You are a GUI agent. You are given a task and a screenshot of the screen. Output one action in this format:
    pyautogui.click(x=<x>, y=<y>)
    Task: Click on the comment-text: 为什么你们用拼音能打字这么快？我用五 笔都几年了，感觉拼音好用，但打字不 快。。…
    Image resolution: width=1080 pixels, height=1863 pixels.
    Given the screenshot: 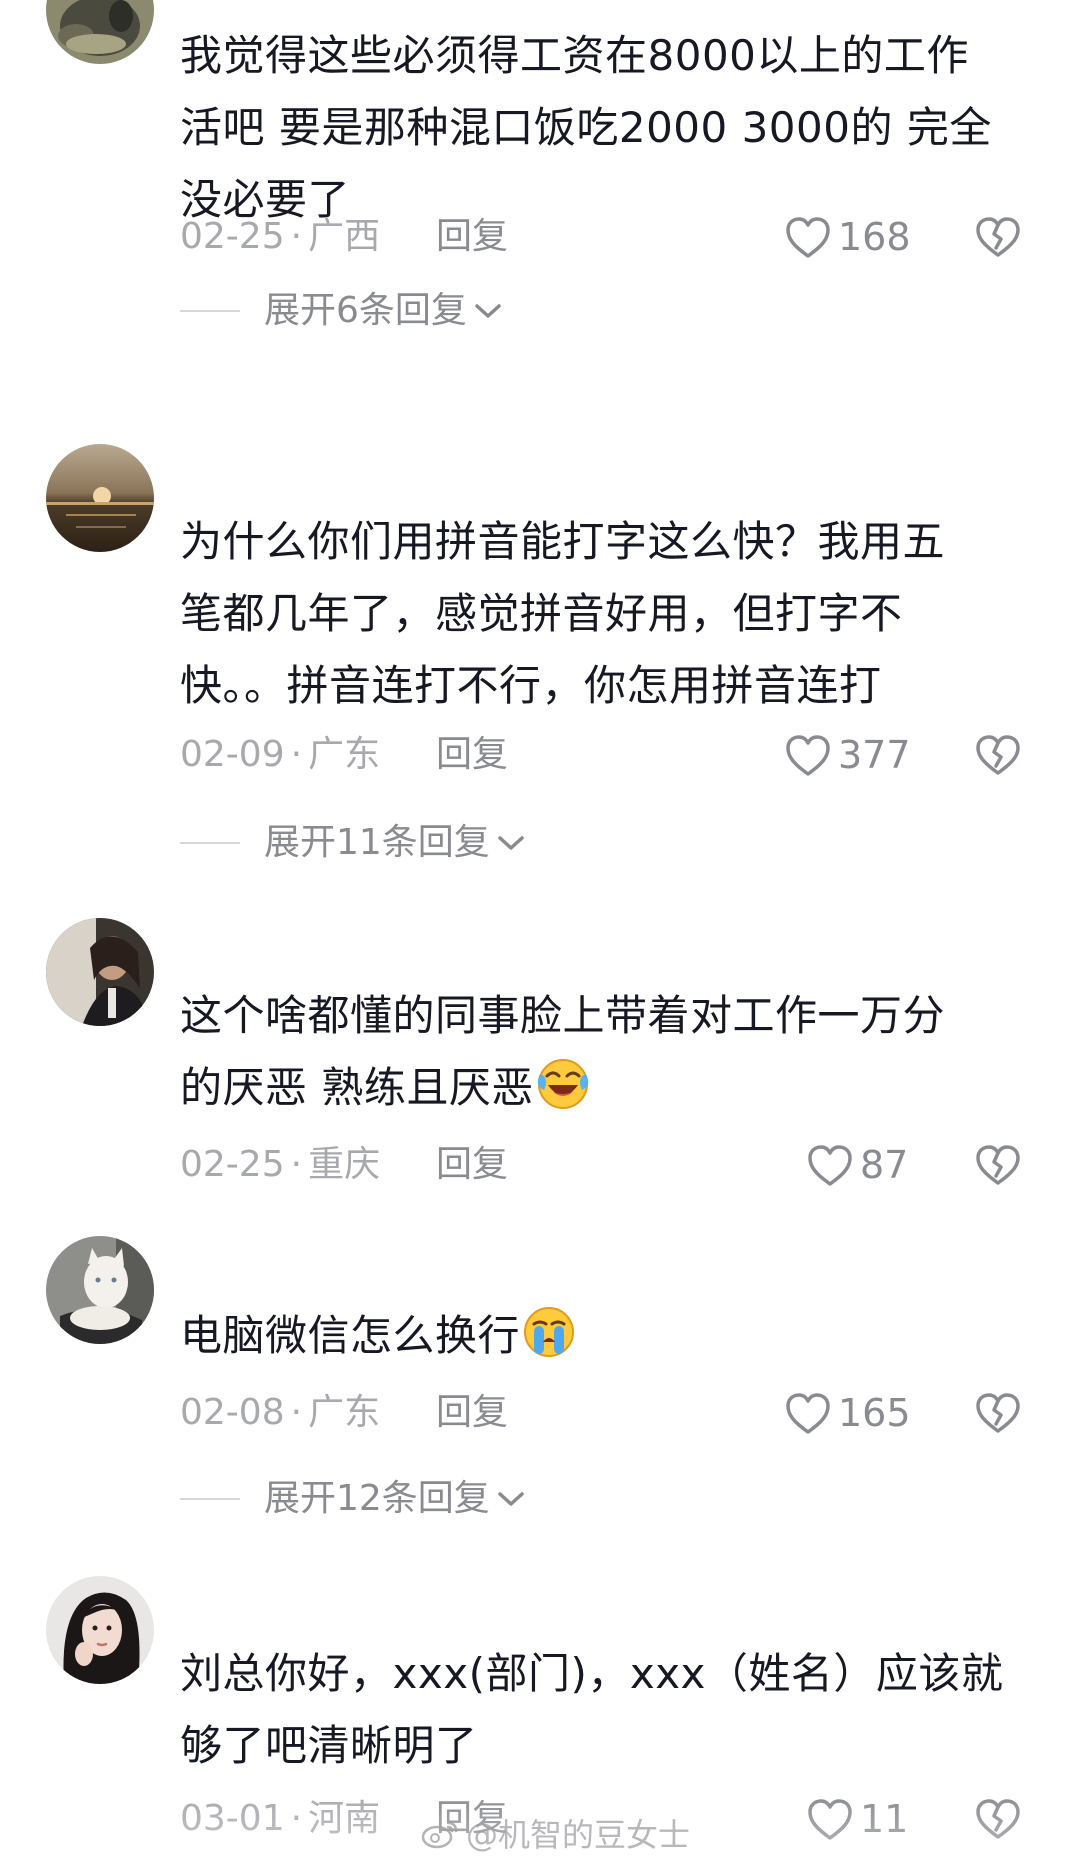 What is the action you would take?
    pyautogui.click(x=610, y=614)
    